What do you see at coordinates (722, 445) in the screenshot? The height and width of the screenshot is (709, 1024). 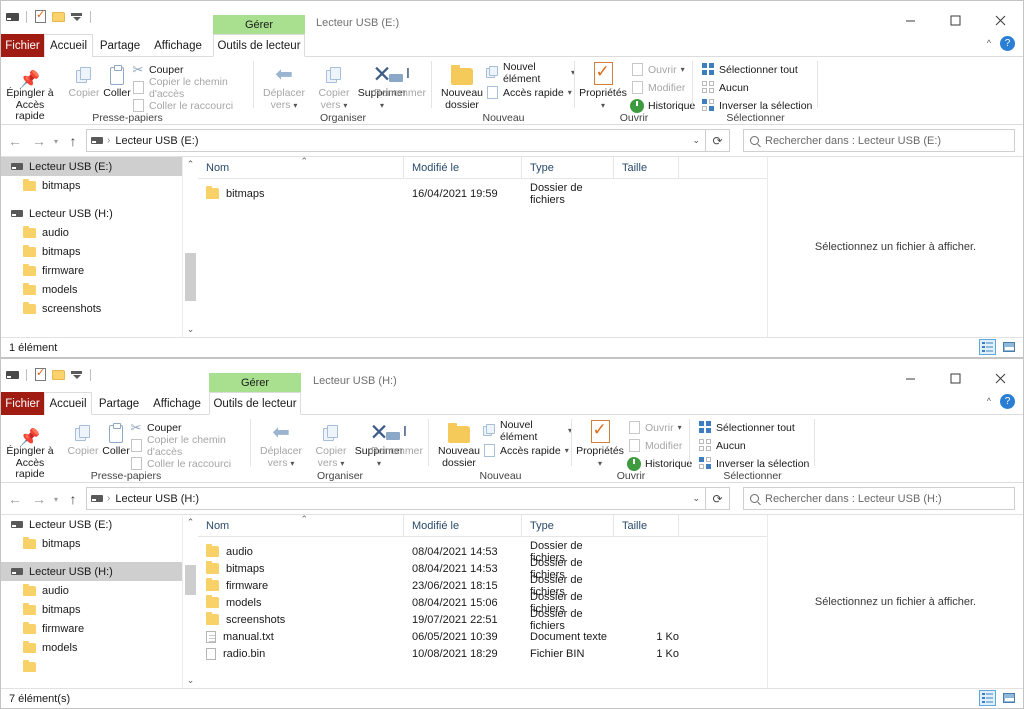 I see `select-none-button: Aucun` at bounding box center [722, 445].